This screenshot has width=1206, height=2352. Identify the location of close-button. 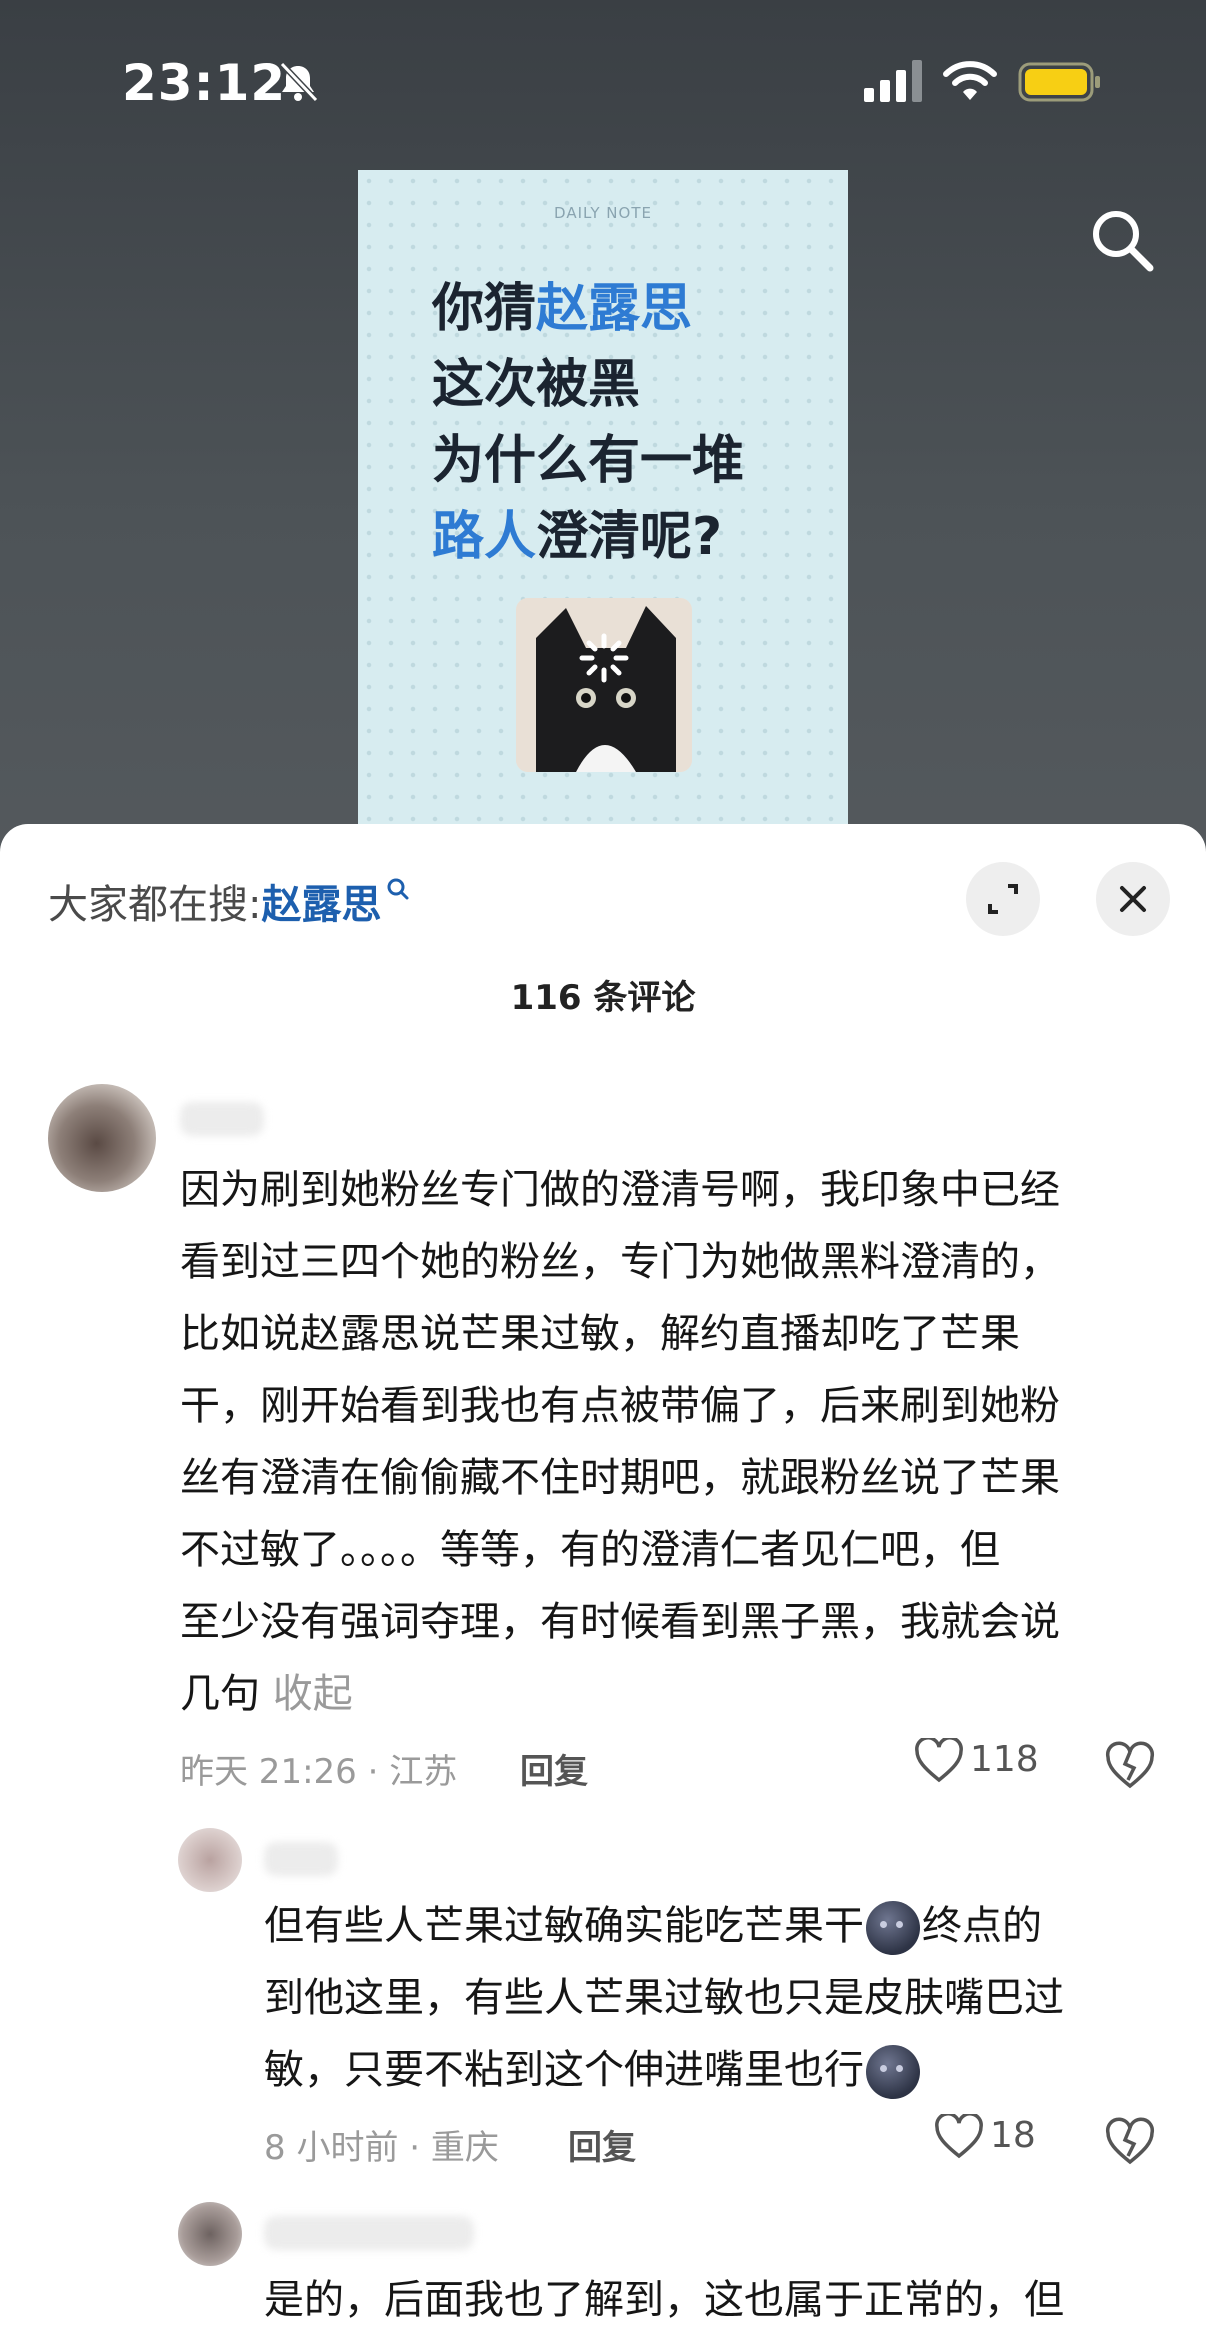
(1133, 899).